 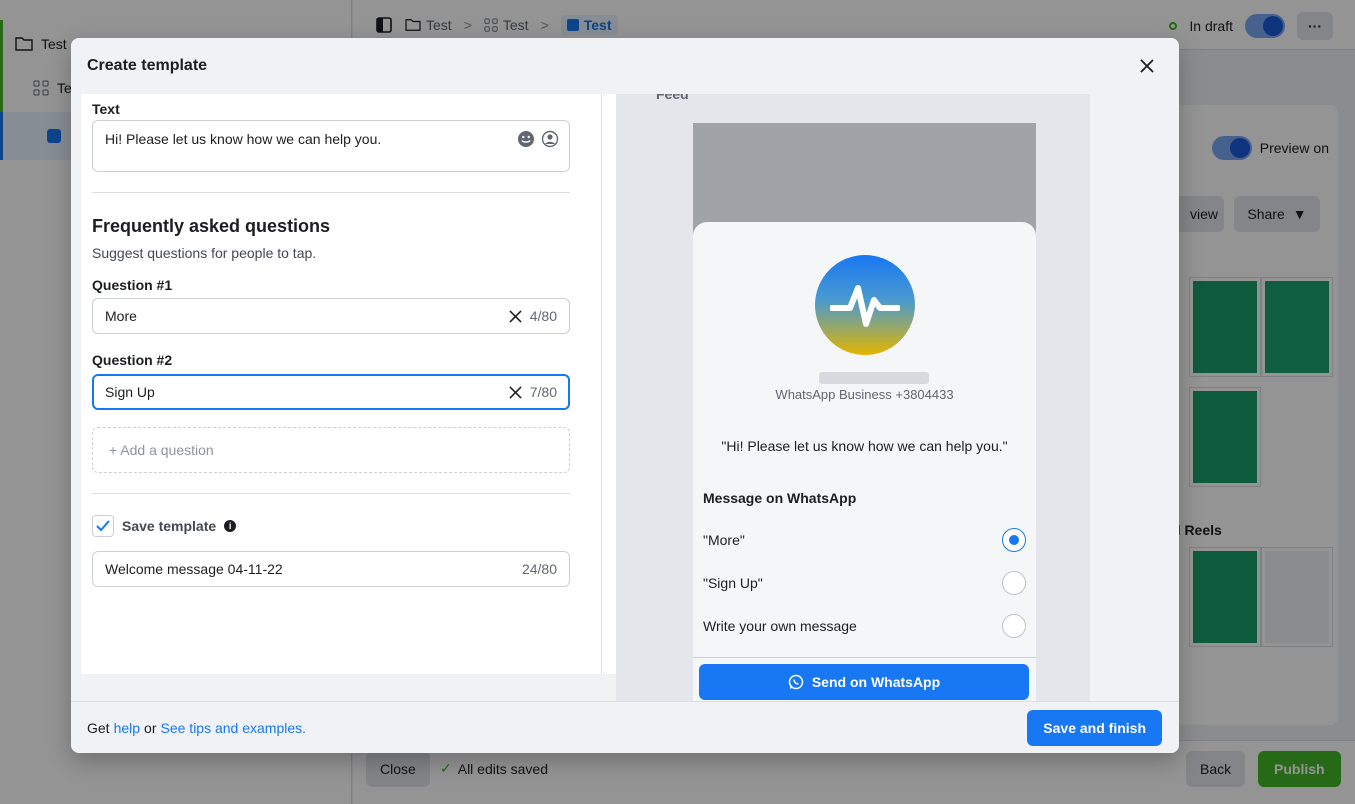 I want to click on add-question-button: + Add a question, so click(x=331, y=450).